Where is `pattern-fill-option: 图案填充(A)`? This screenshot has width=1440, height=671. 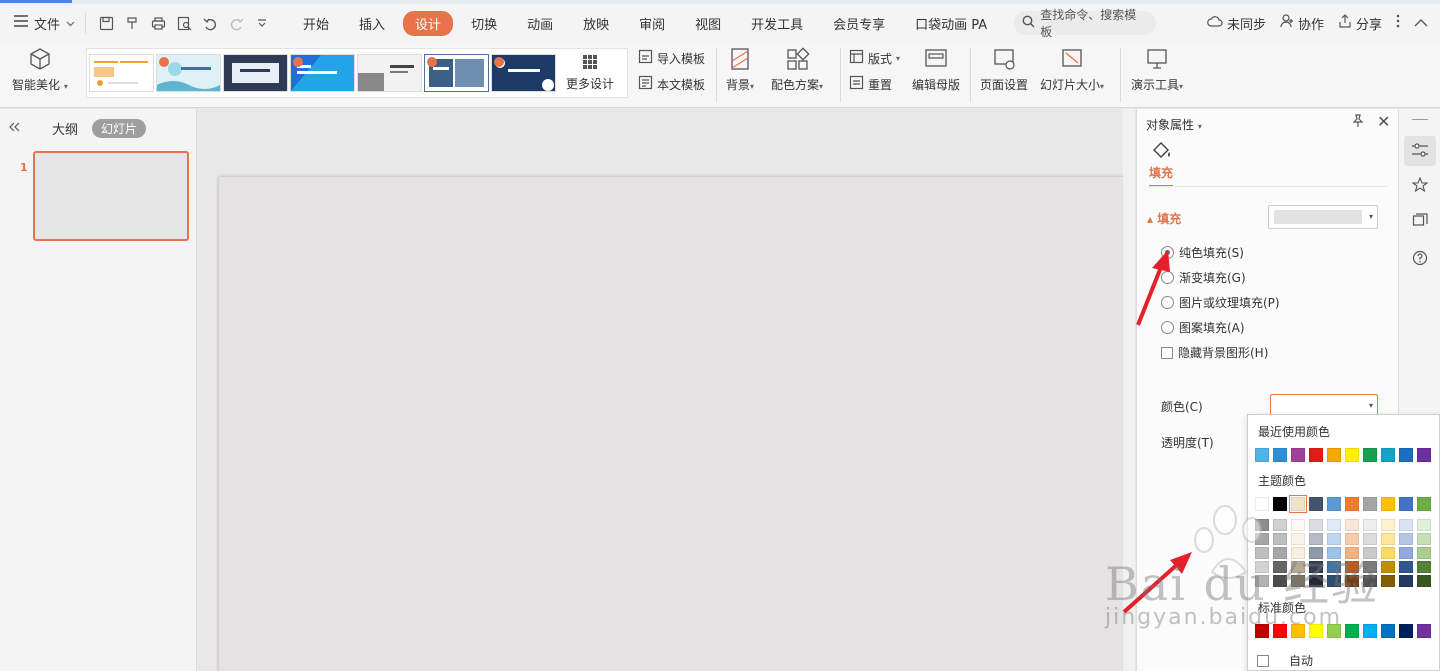 pattern-fill-option: 图案填充(A) is located at coordinates (1203, 327).